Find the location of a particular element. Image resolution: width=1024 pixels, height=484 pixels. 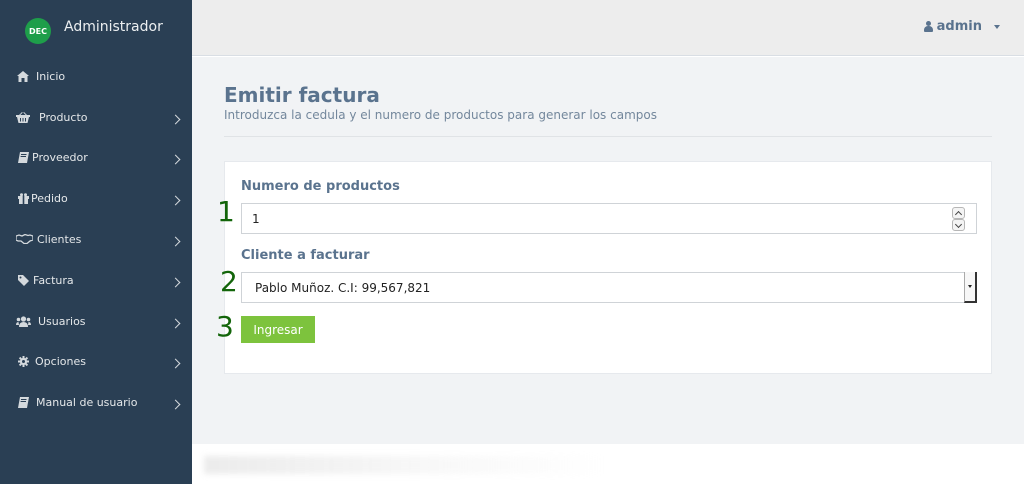

user-menu: admin is located at coordinates (961, 26).